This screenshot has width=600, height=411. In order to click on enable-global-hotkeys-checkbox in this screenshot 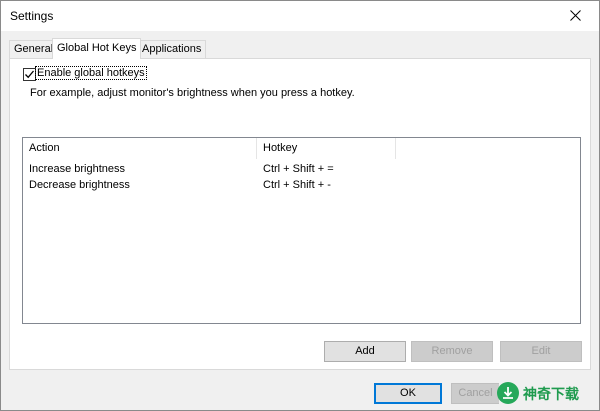, I will do `click(29, 74)`.